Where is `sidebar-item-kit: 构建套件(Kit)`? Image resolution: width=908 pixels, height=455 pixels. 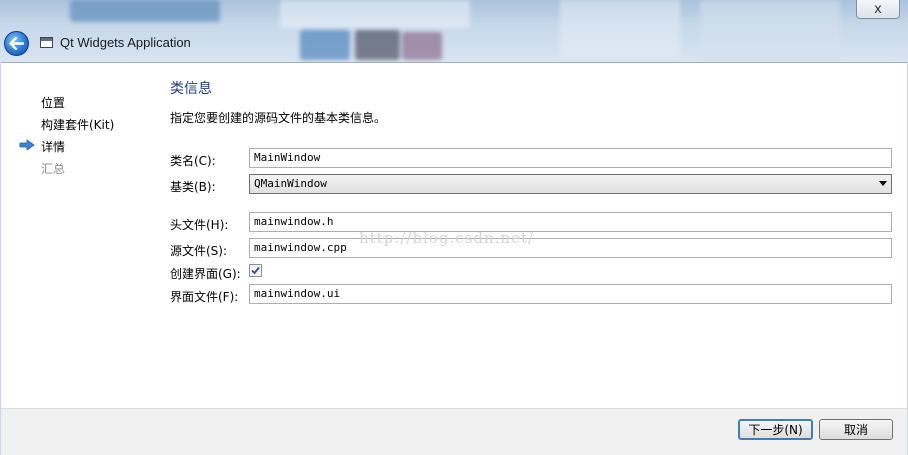 sidebar-item-kit: 构建套件(Kit) is located at coordinates (78, 125).